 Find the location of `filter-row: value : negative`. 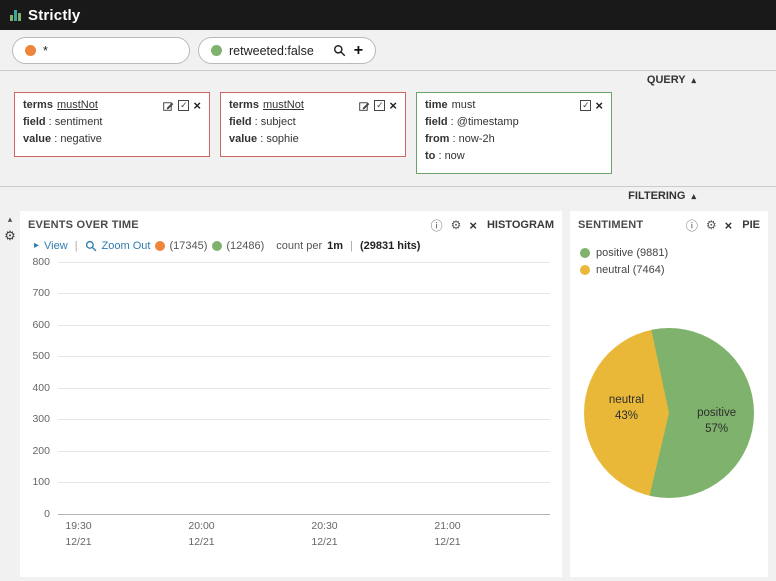

filter-row: value : negative is located at coordinates (62, 138).